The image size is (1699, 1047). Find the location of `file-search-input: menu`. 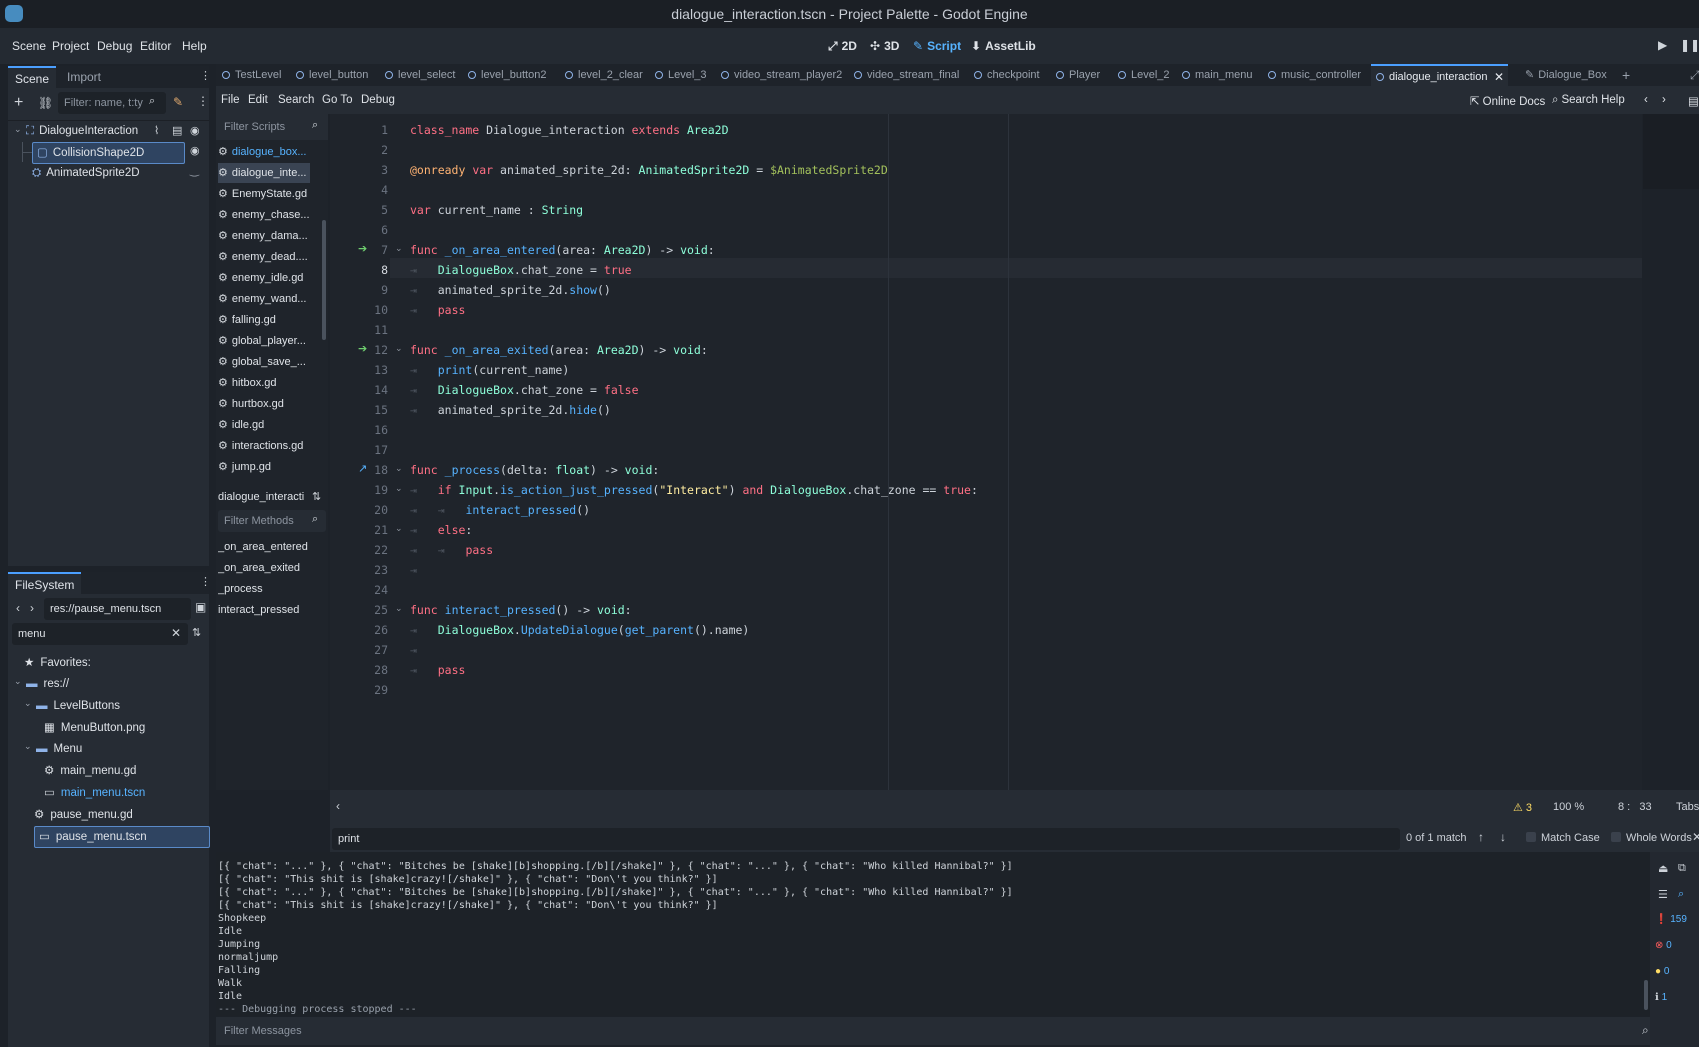

file-search-input: menu is located at coordinates (100, 634).